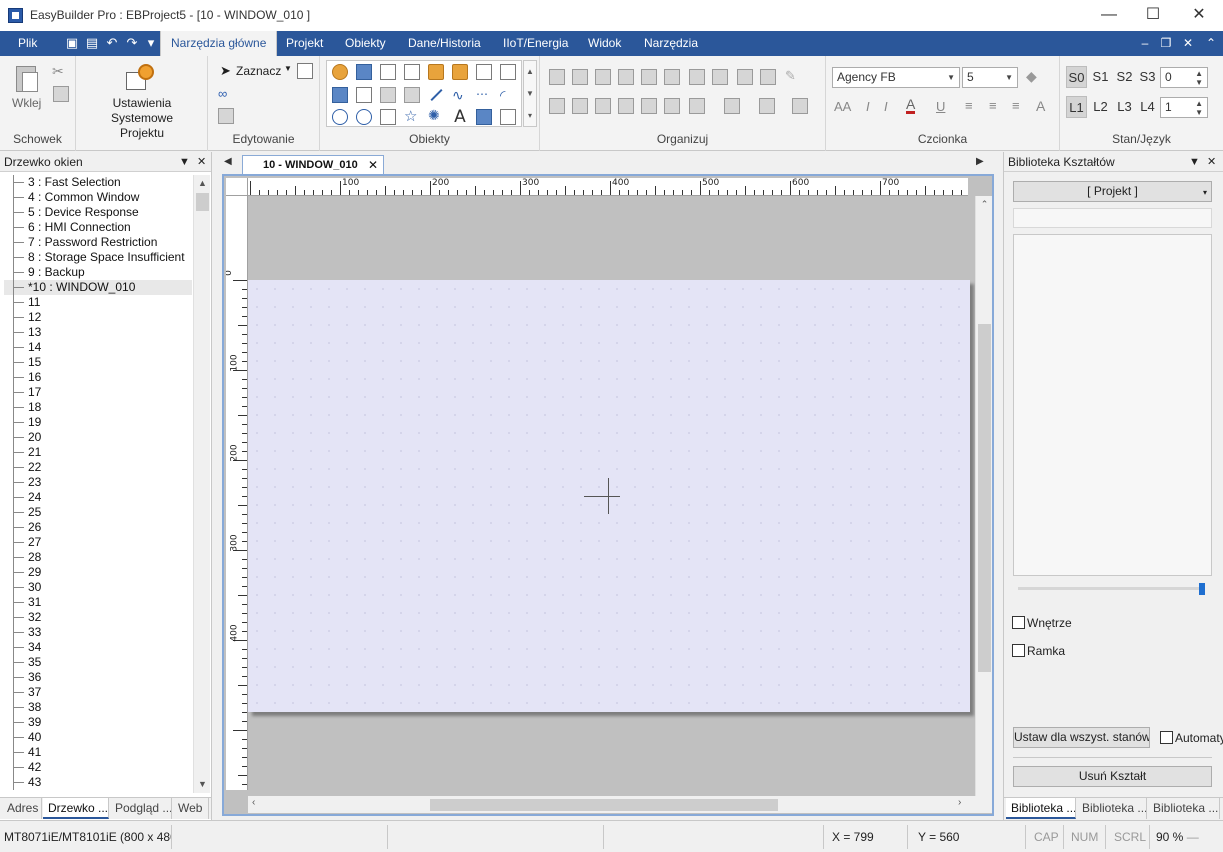 The width and height of the screenshot is (1223, 852). What do you see at coordinates (732, 106) in the screenshot?
I see `order-icon` at bounding box center [732, 106].